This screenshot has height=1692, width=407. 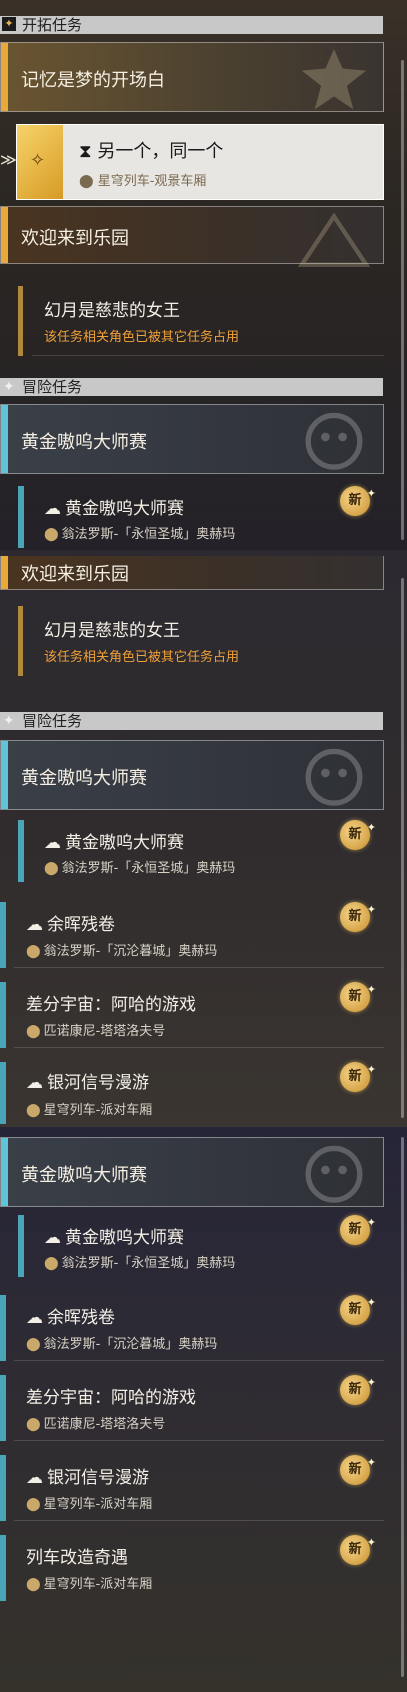 What do you see at coordinates (52, 721) in the screenshot?
I see `section-label: 冒险任务` at bounding box center [52, 721].